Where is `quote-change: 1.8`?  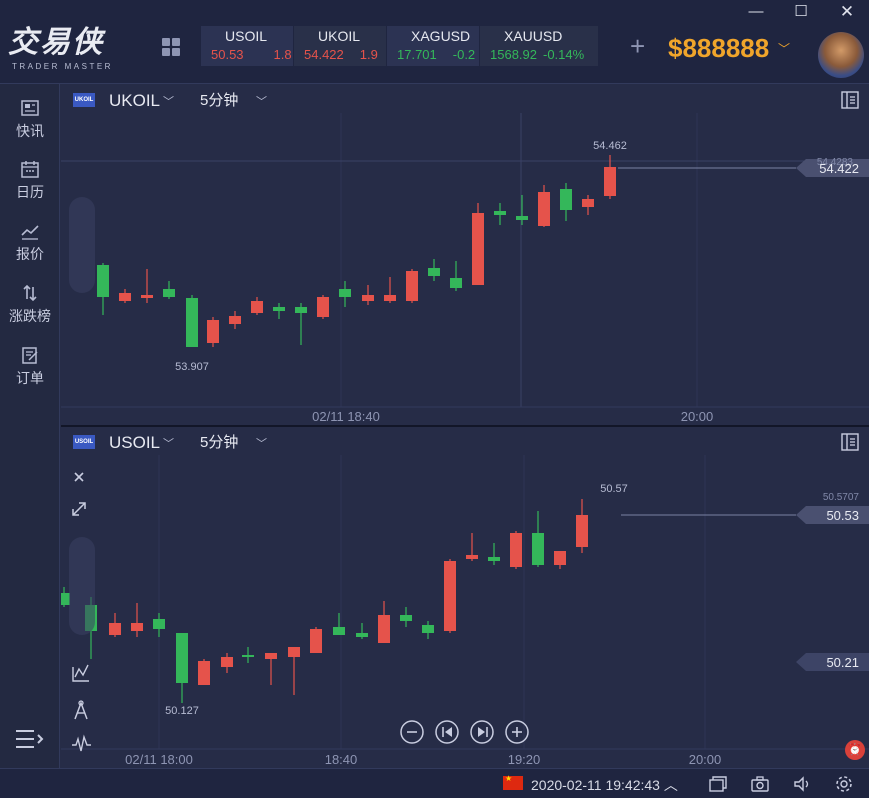 quote-change: 1.8 is located at coordinates (282, 54).